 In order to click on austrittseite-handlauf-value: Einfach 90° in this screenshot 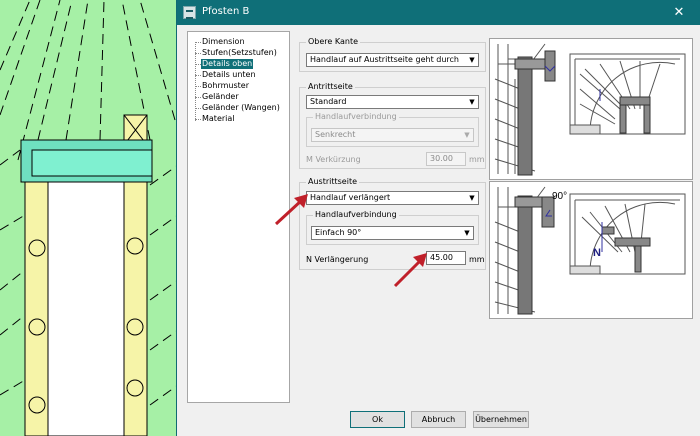, I will do `click(338, 232)`.